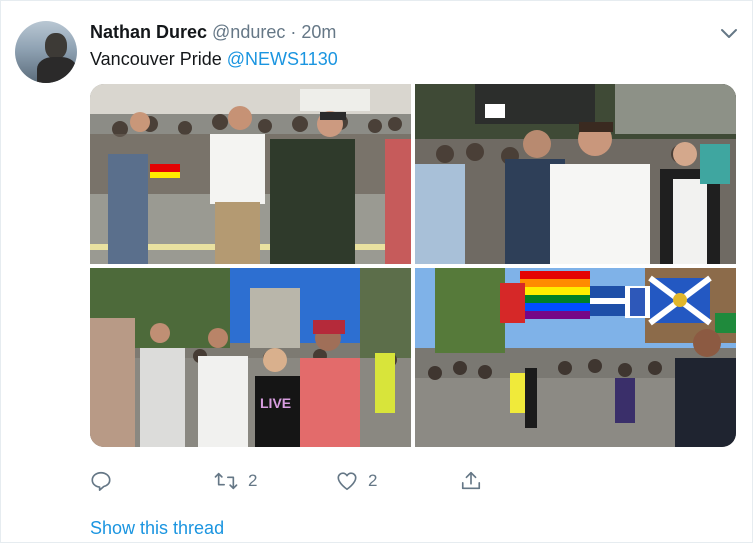 This screenshot has height=543, width=753. Describe the element at coordinates (729, 33) in the screenshot. I see `caret-down-icon` at that location.